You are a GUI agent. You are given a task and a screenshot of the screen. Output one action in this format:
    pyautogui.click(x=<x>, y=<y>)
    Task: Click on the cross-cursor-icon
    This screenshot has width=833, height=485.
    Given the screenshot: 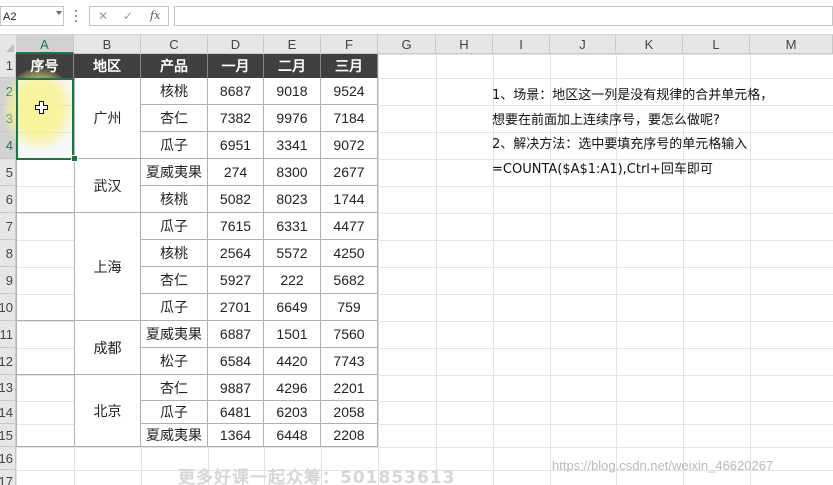 What is the action you would take?
    pyautogui.click(x=41, y=107)
    